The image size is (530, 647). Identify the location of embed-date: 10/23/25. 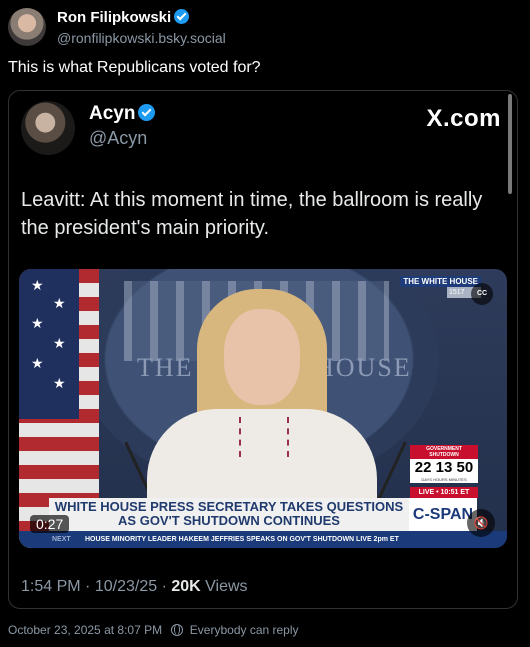
(126, 586).